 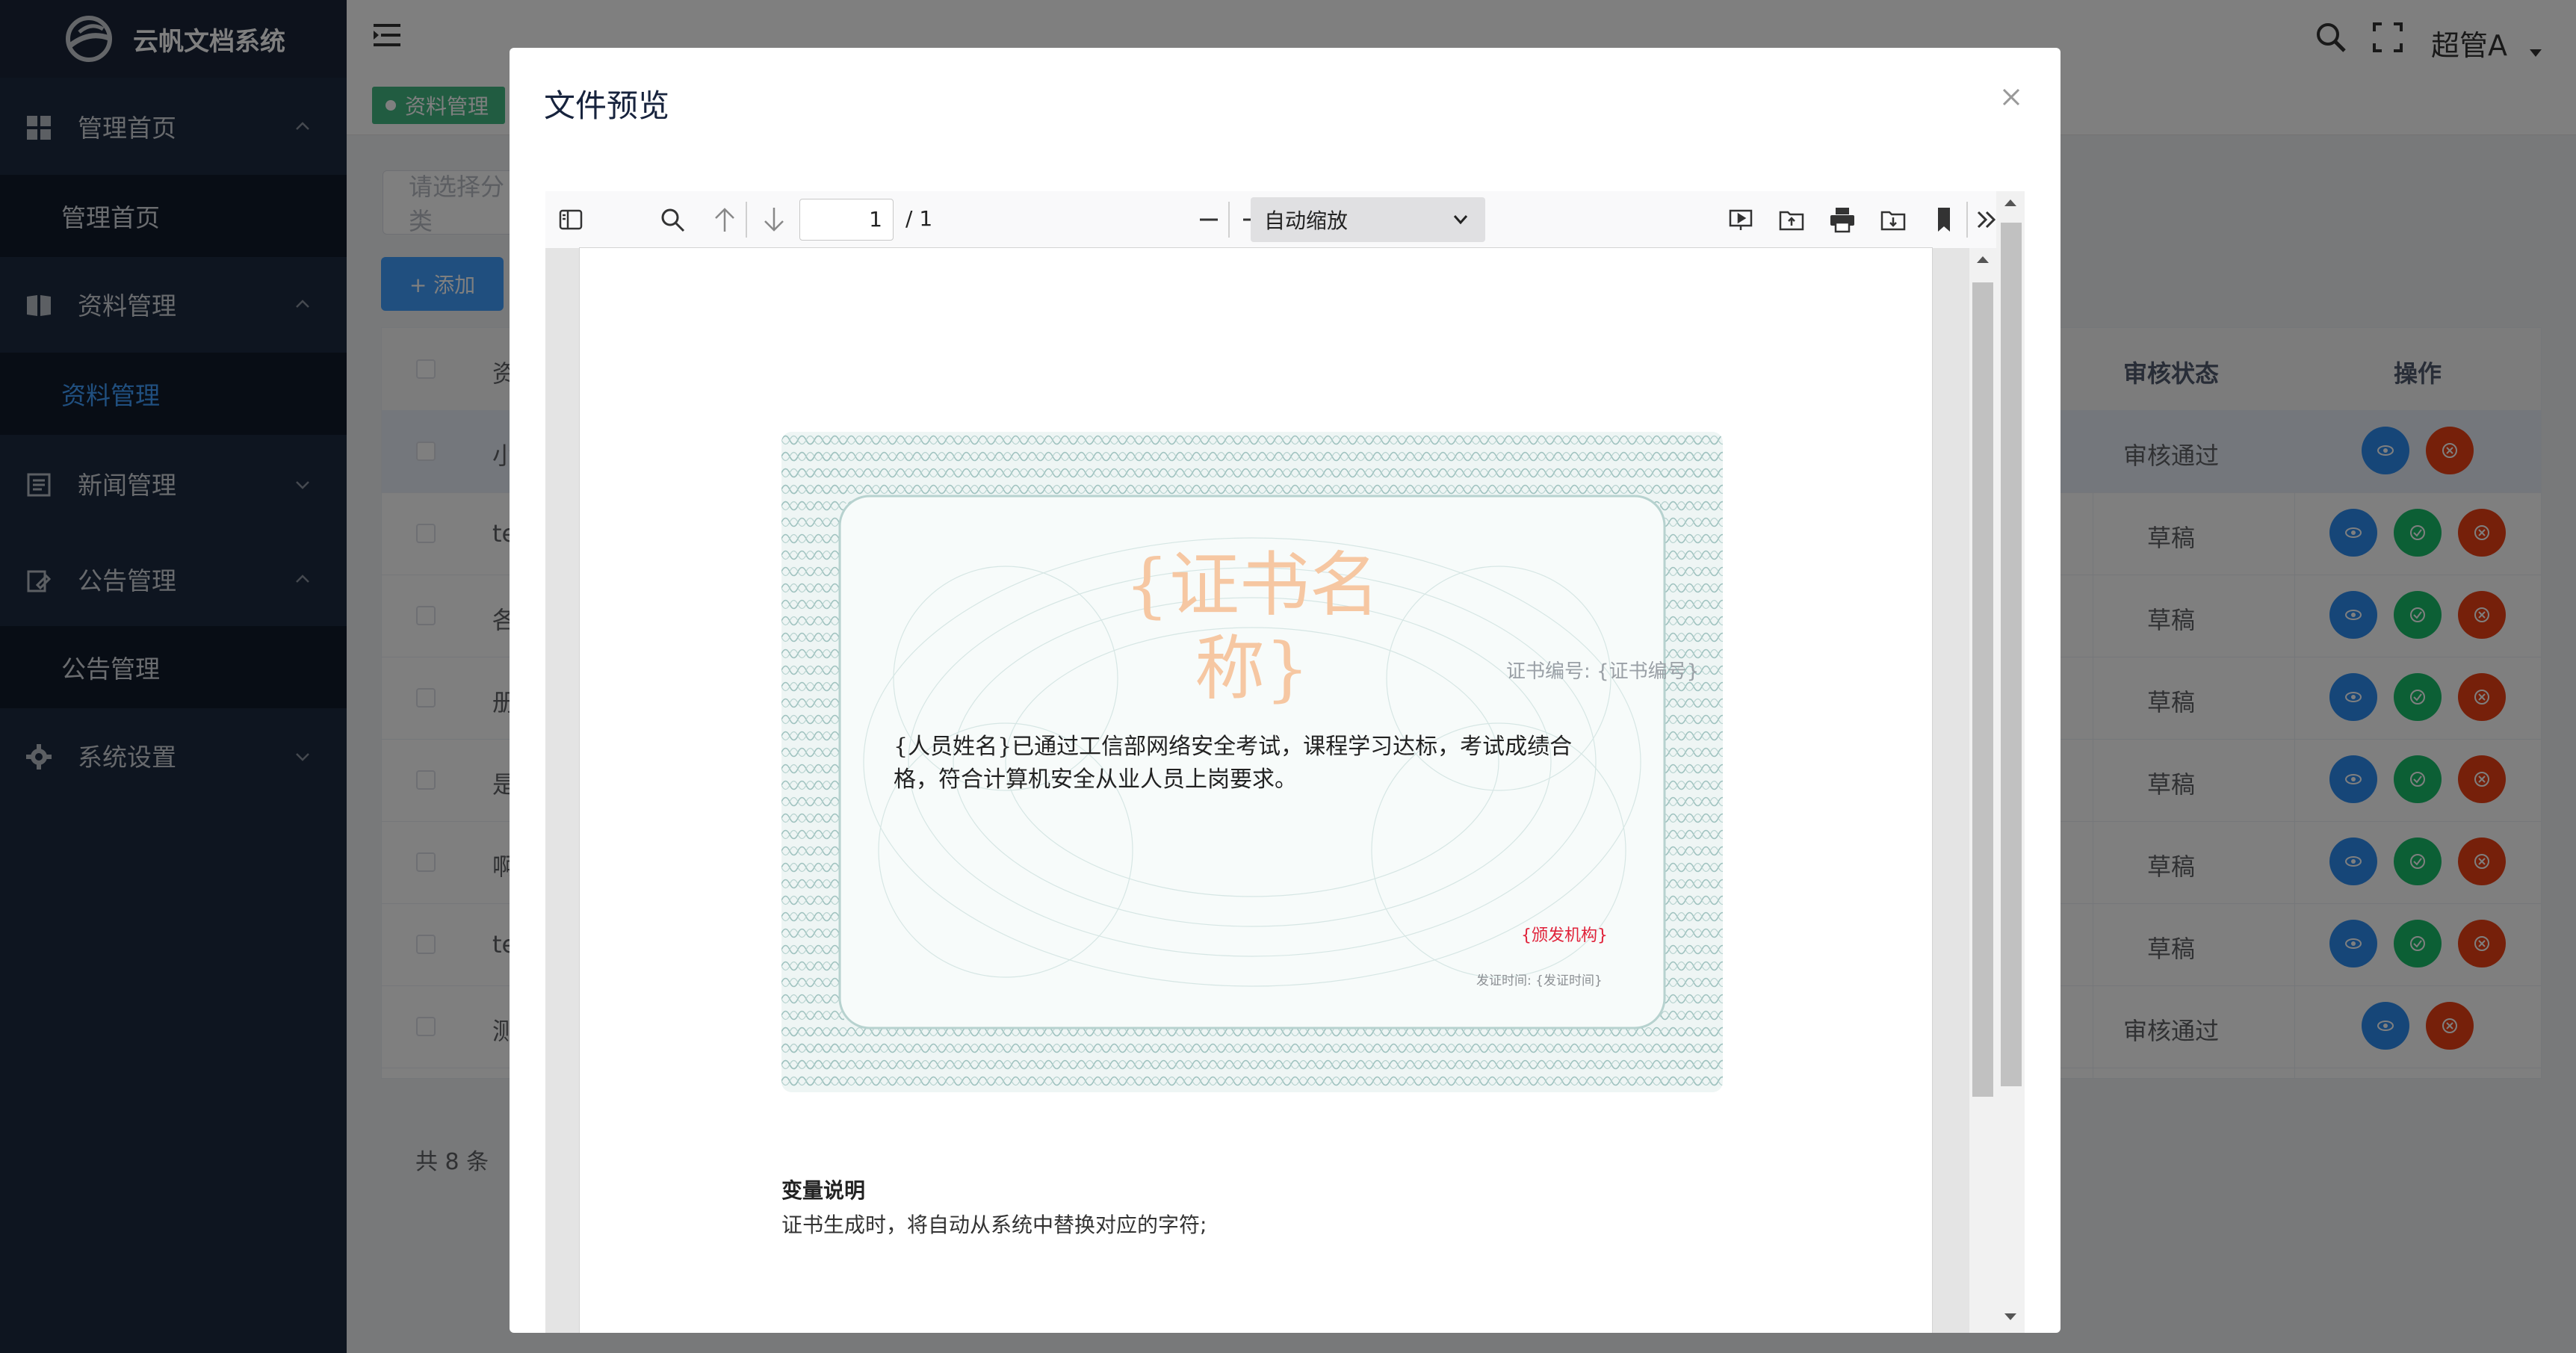 What do you see at coordinates (1893, 220) in the screenshot?
I see `download-icon` at bounding box center [1893, 220].